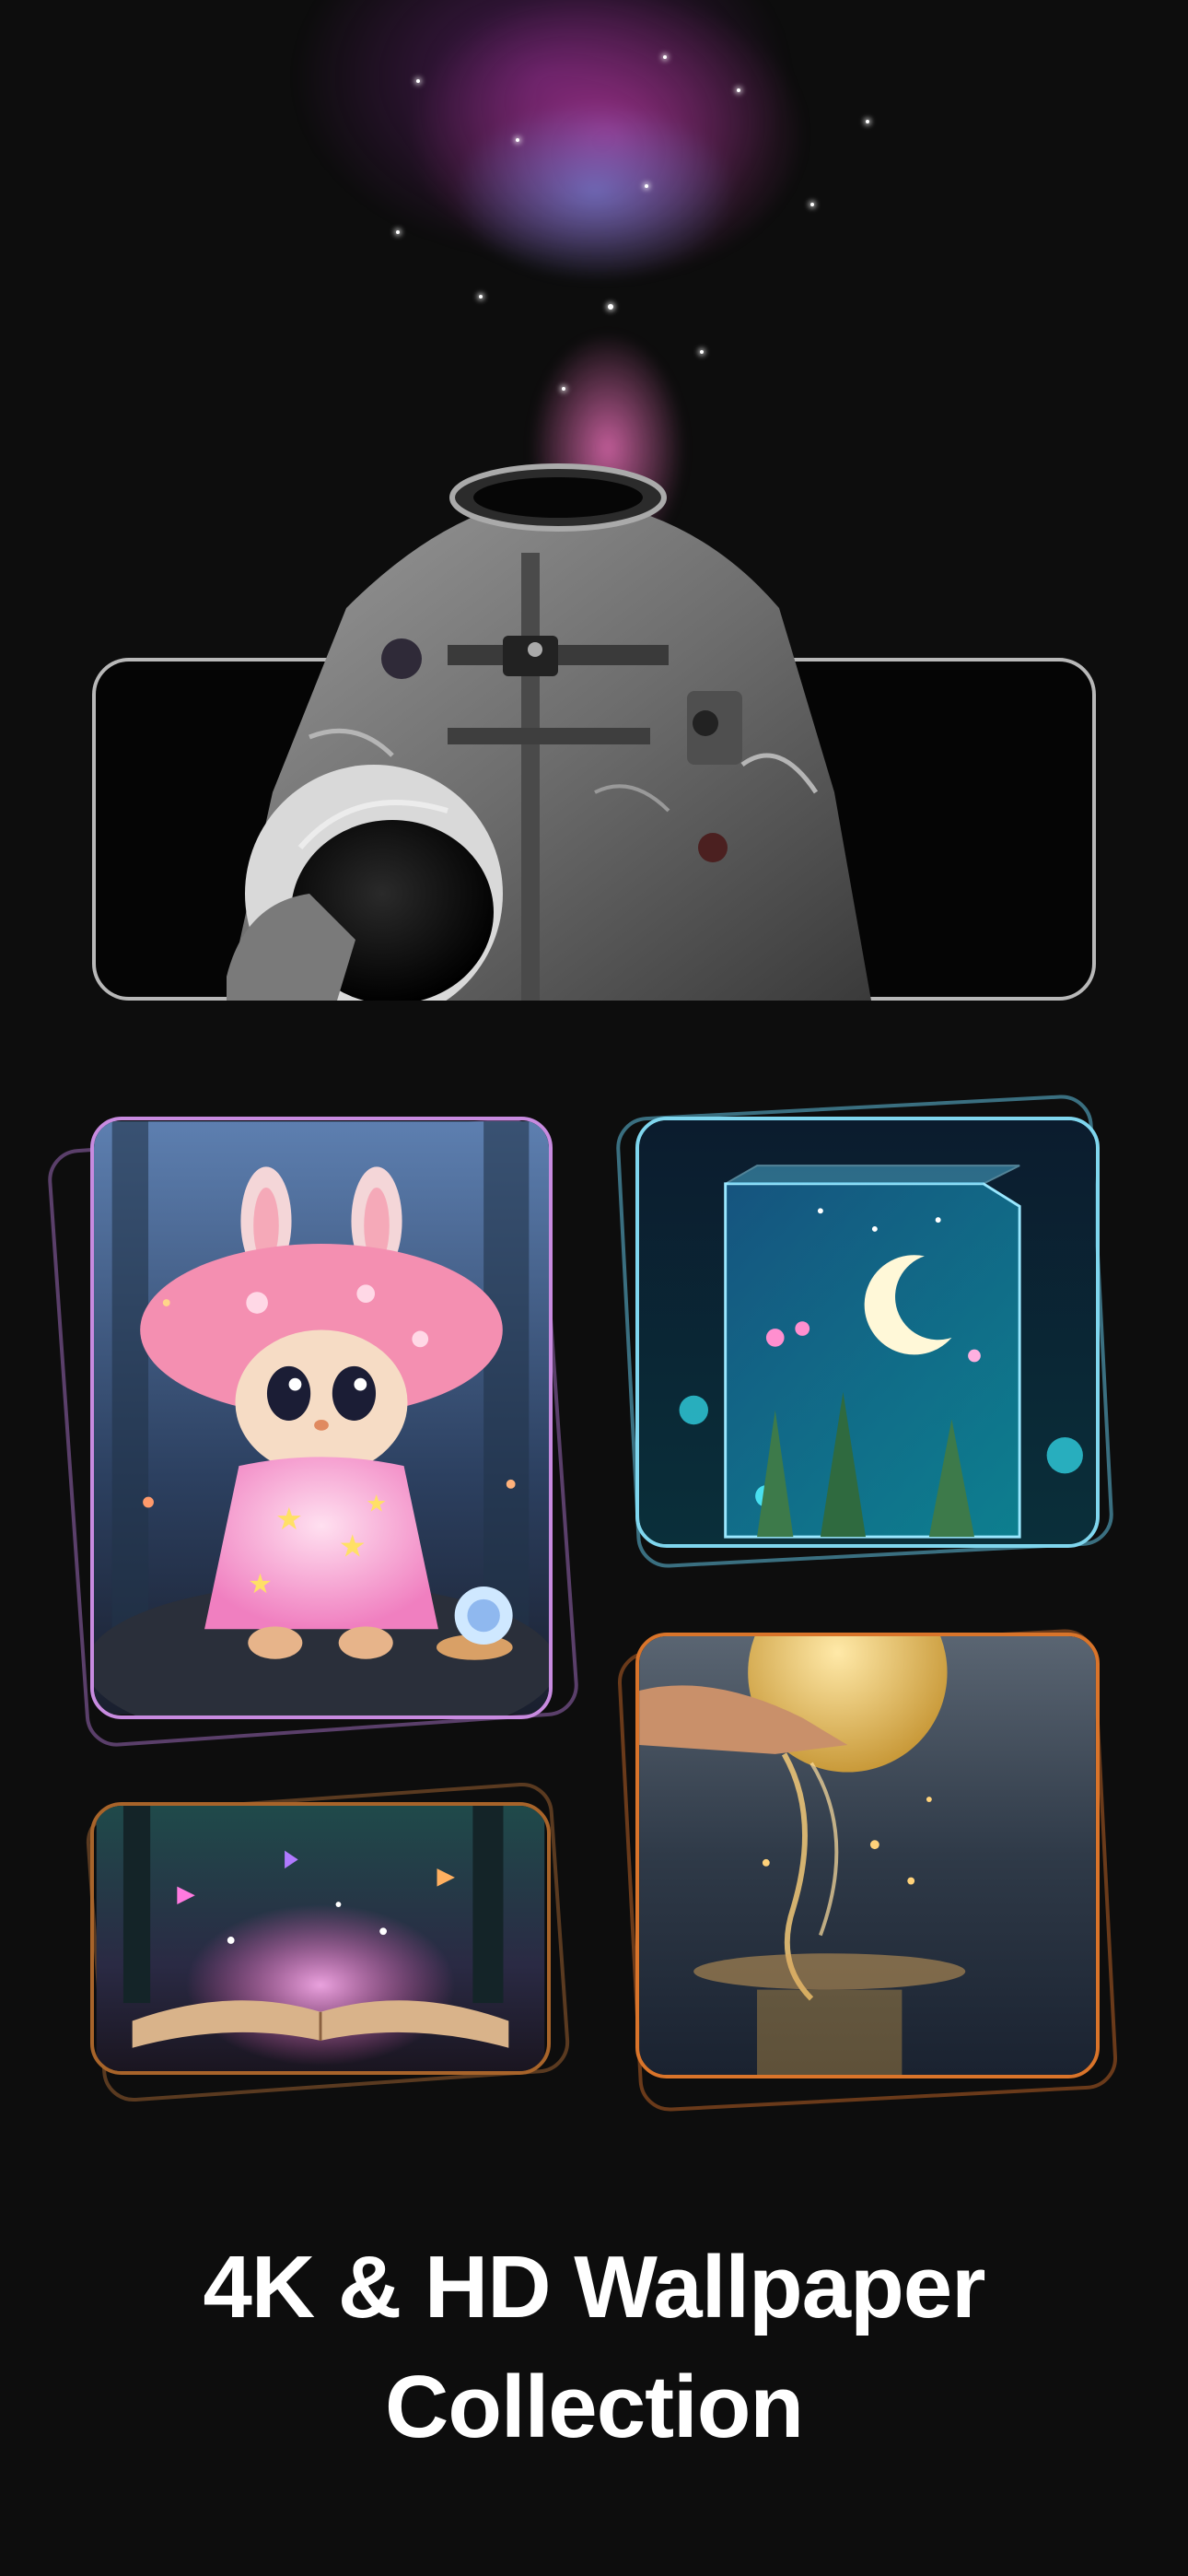  Describe the element at coordinates (594, 2347) in the screenshot. I see `headline: 4K & HD Wallpaper Collection` at that location.